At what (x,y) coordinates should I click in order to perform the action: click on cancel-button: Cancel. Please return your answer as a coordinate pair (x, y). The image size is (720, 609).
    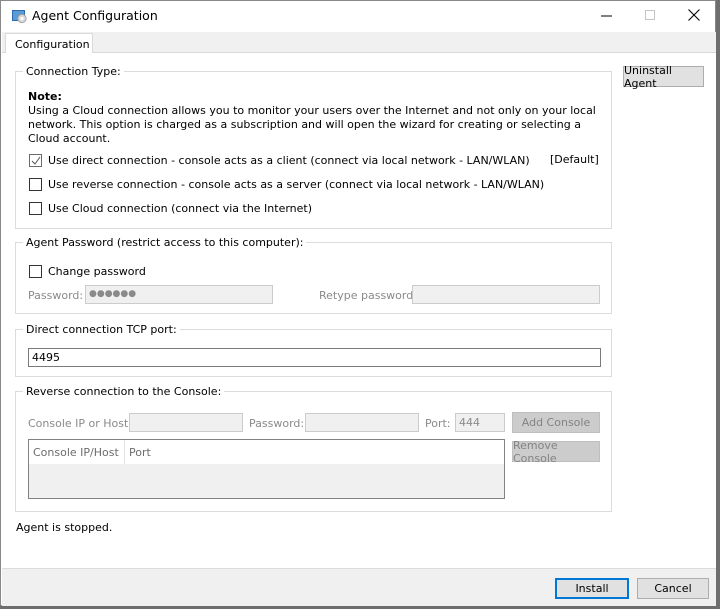
    Looking at the image, I should click on (673, 588).